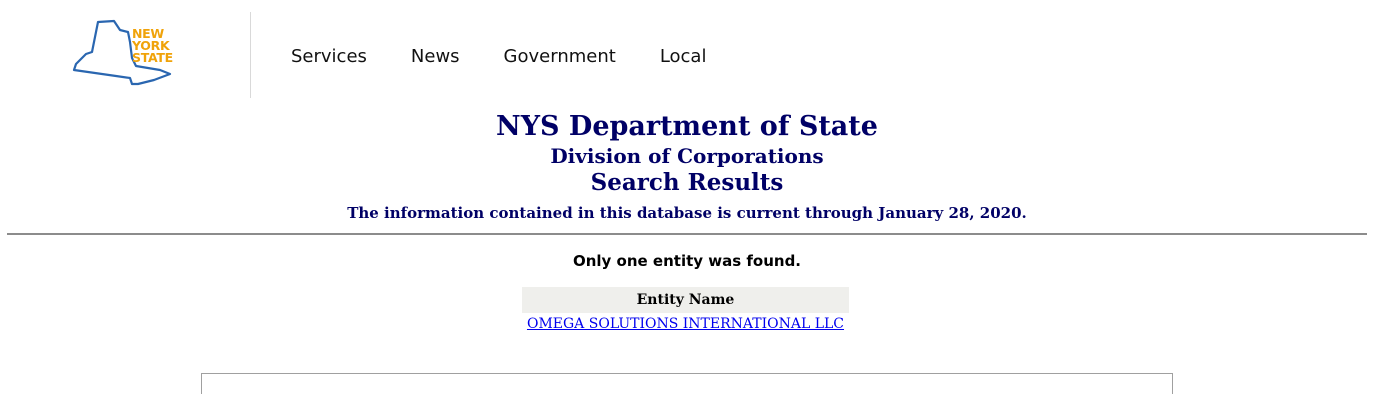 Image resolution: width=1374 pixels, height=394 pixels. What do you see at coordinates (683, 57) in the screenshot?
I see `nav-local: Local` at bounding box center [683, 57].